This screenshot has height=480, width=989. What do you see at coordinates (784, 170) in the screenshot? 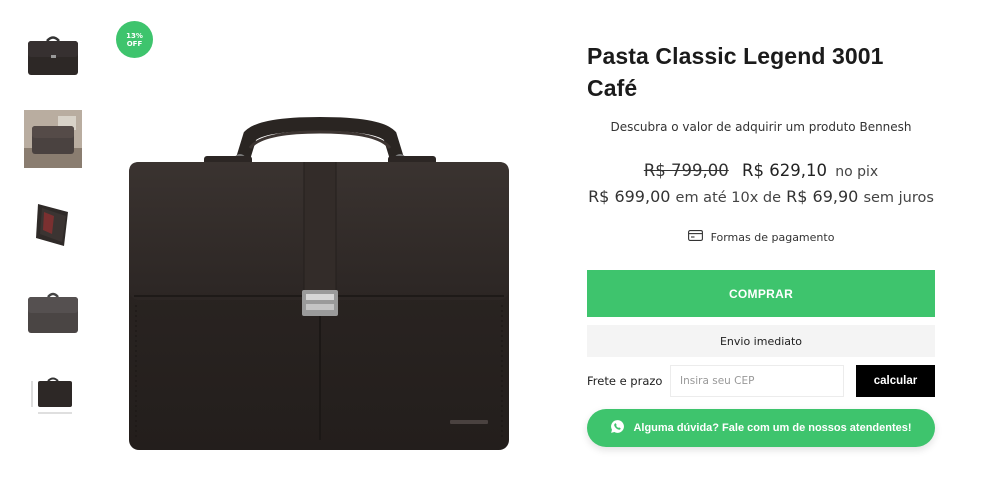
I see `pix-price: R$ 629,10` at bounding box center [784, 170].